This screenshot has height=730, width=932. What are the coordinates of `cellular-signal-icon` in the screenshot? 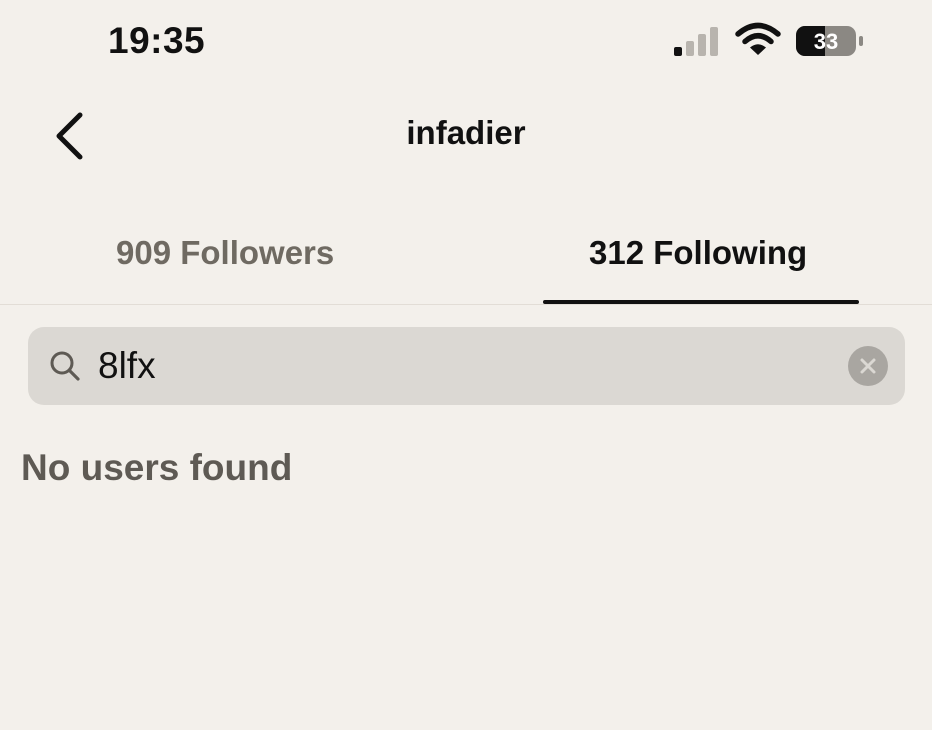 It's located at (696, 41).